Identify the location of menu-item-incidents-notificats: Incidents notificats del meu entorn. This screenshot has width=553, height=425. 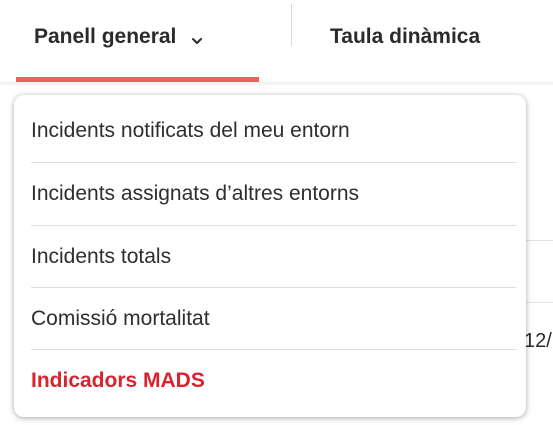
(270, 130).